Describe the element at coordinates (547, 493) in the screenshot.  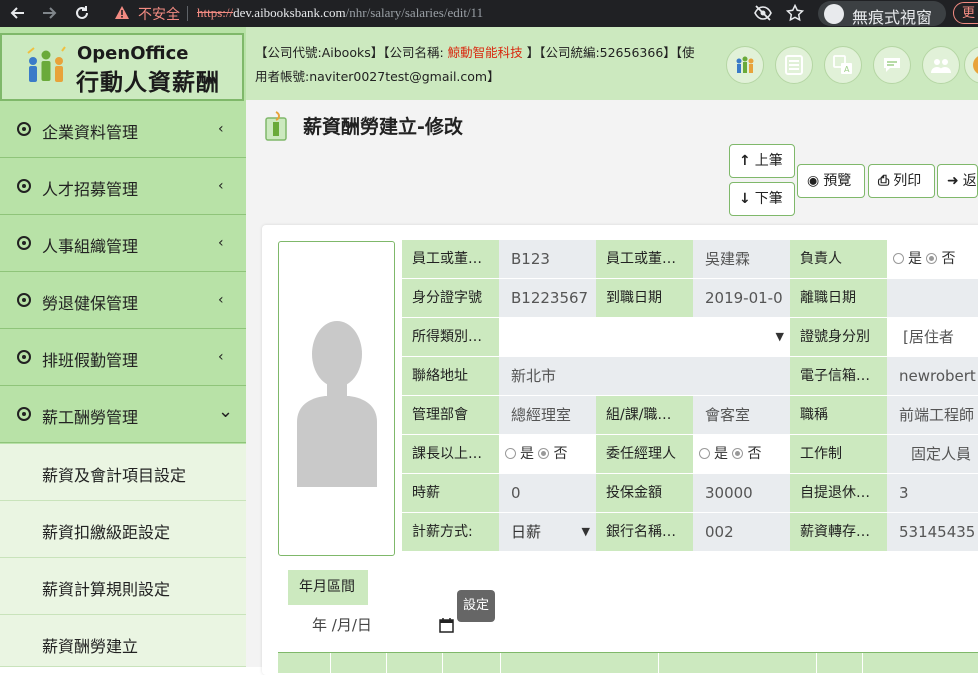
I see `hourly-wage-field: 0` at that location.